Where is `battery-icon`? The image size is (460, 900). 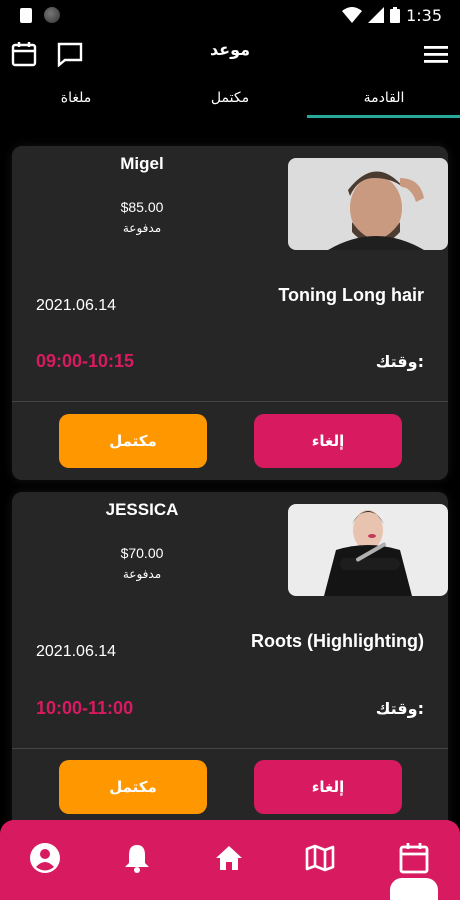 battery-icon is located at coordinates (395, 15).